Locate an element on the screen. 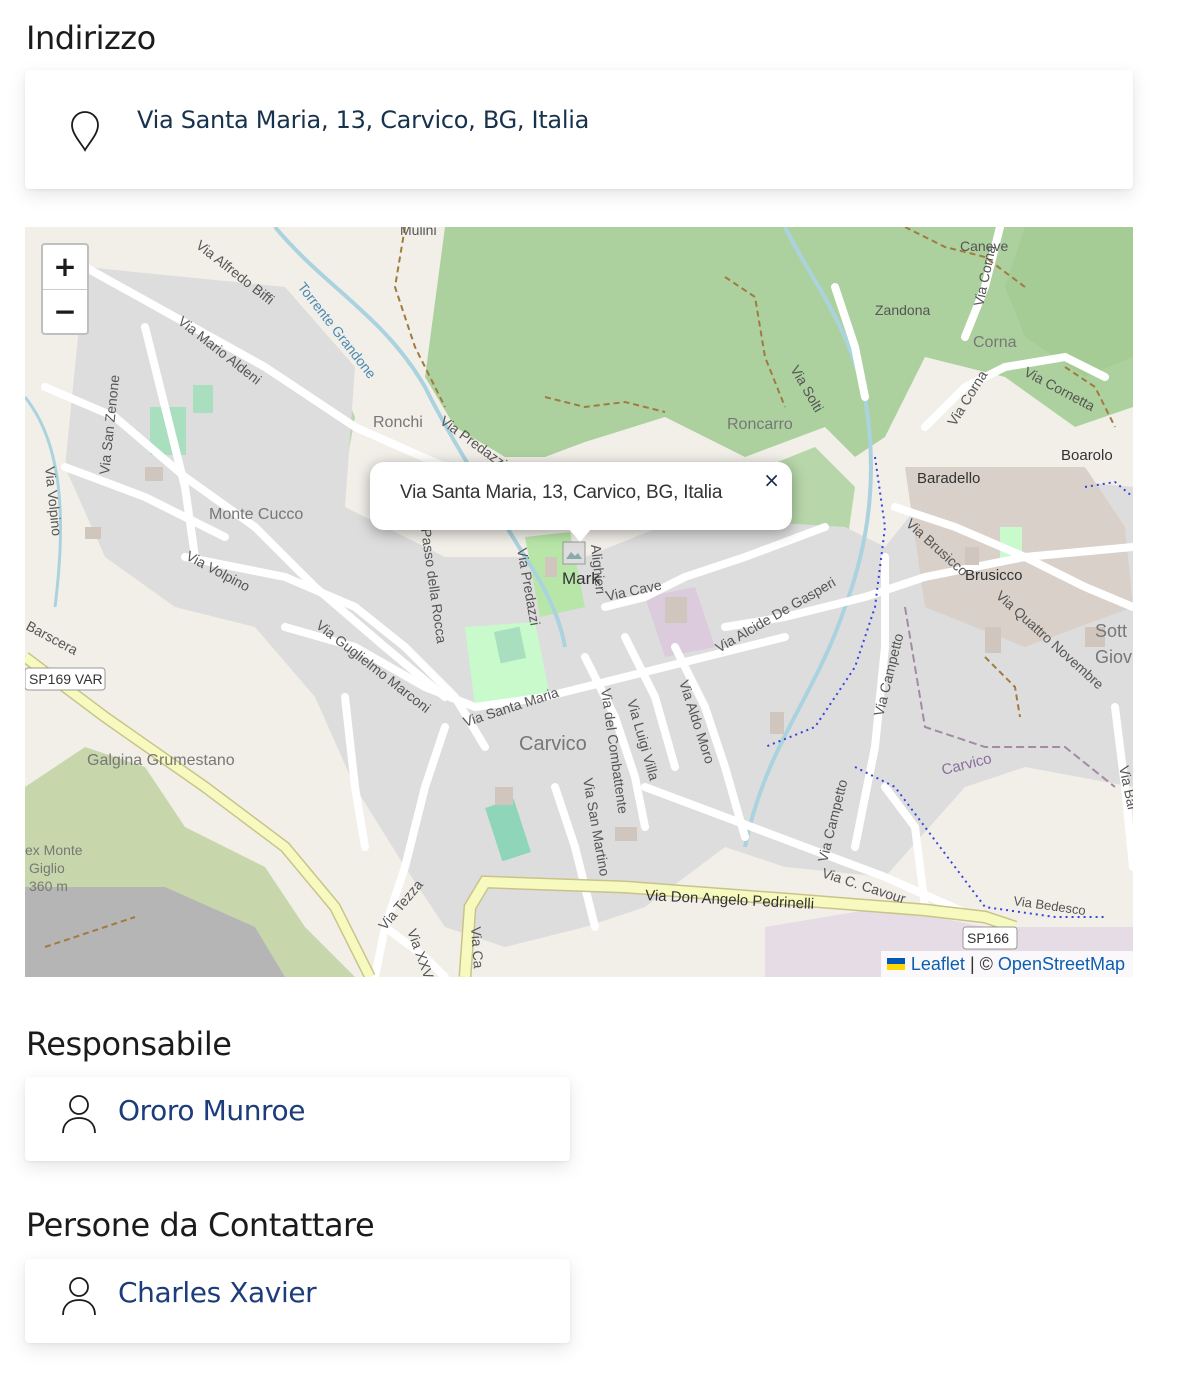 The height and width of the screenshot is (1382, 1178). map-label-quota: 360 m is located at coordinates (48, 886).